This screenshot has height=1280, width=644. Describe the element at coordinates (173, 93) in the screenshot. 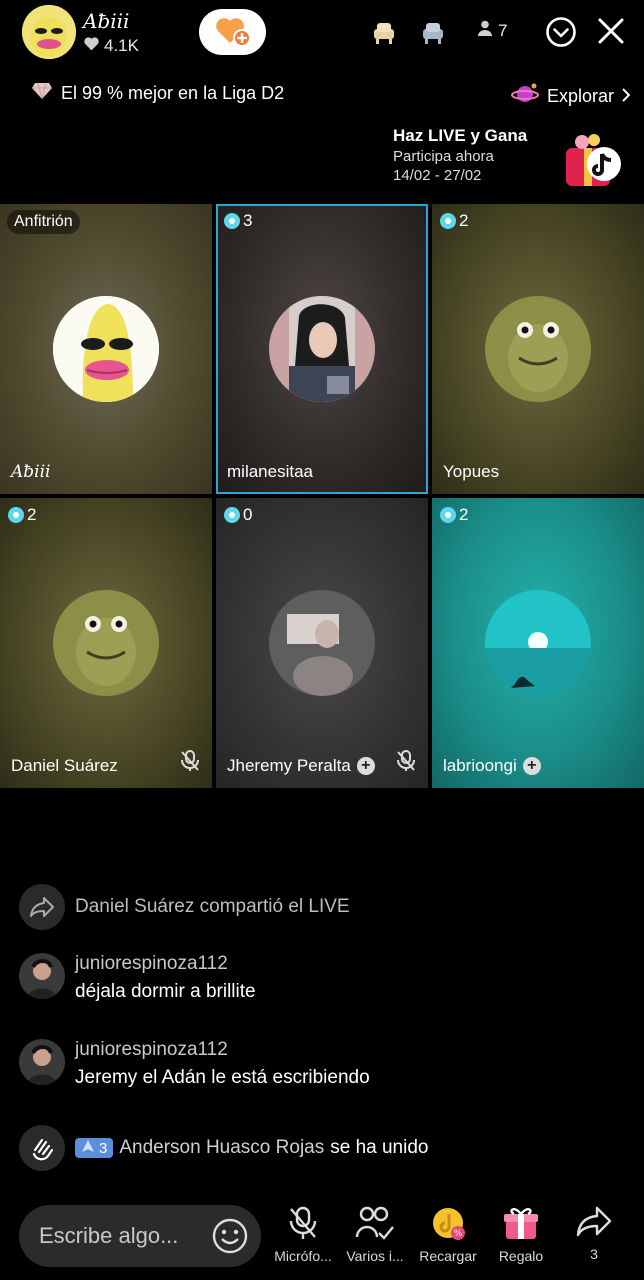

I see `league-text: El 99 % mejor en la Liga D2` at that location.